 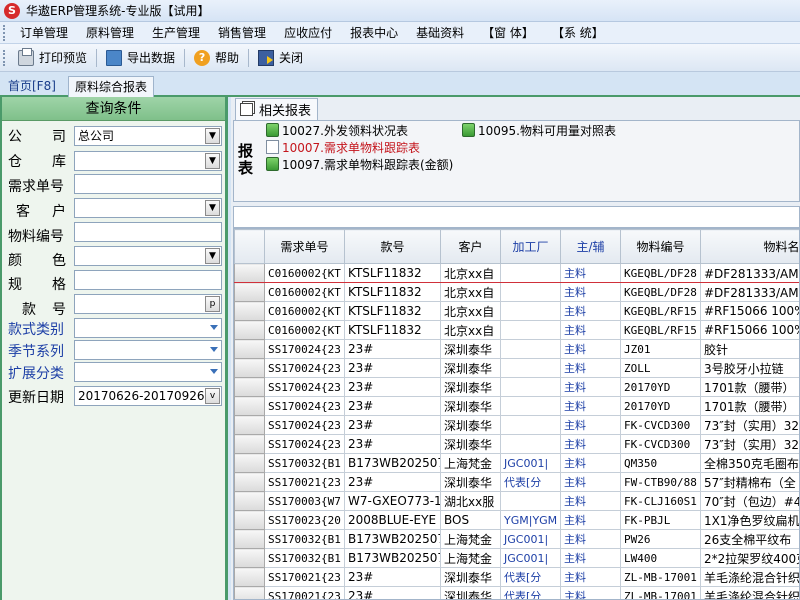 I want to click on print-preview-button: 打印预览, so click(x=52, y=58).